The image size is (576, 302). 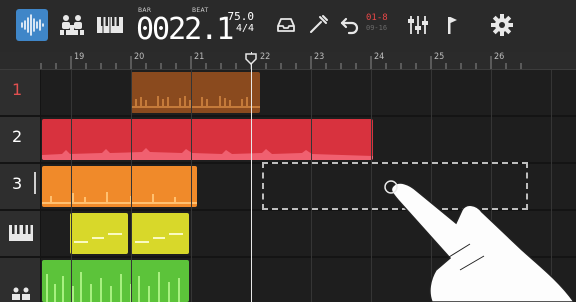 I want to click on touch-gesture-hand, so click(x=479, y=241).